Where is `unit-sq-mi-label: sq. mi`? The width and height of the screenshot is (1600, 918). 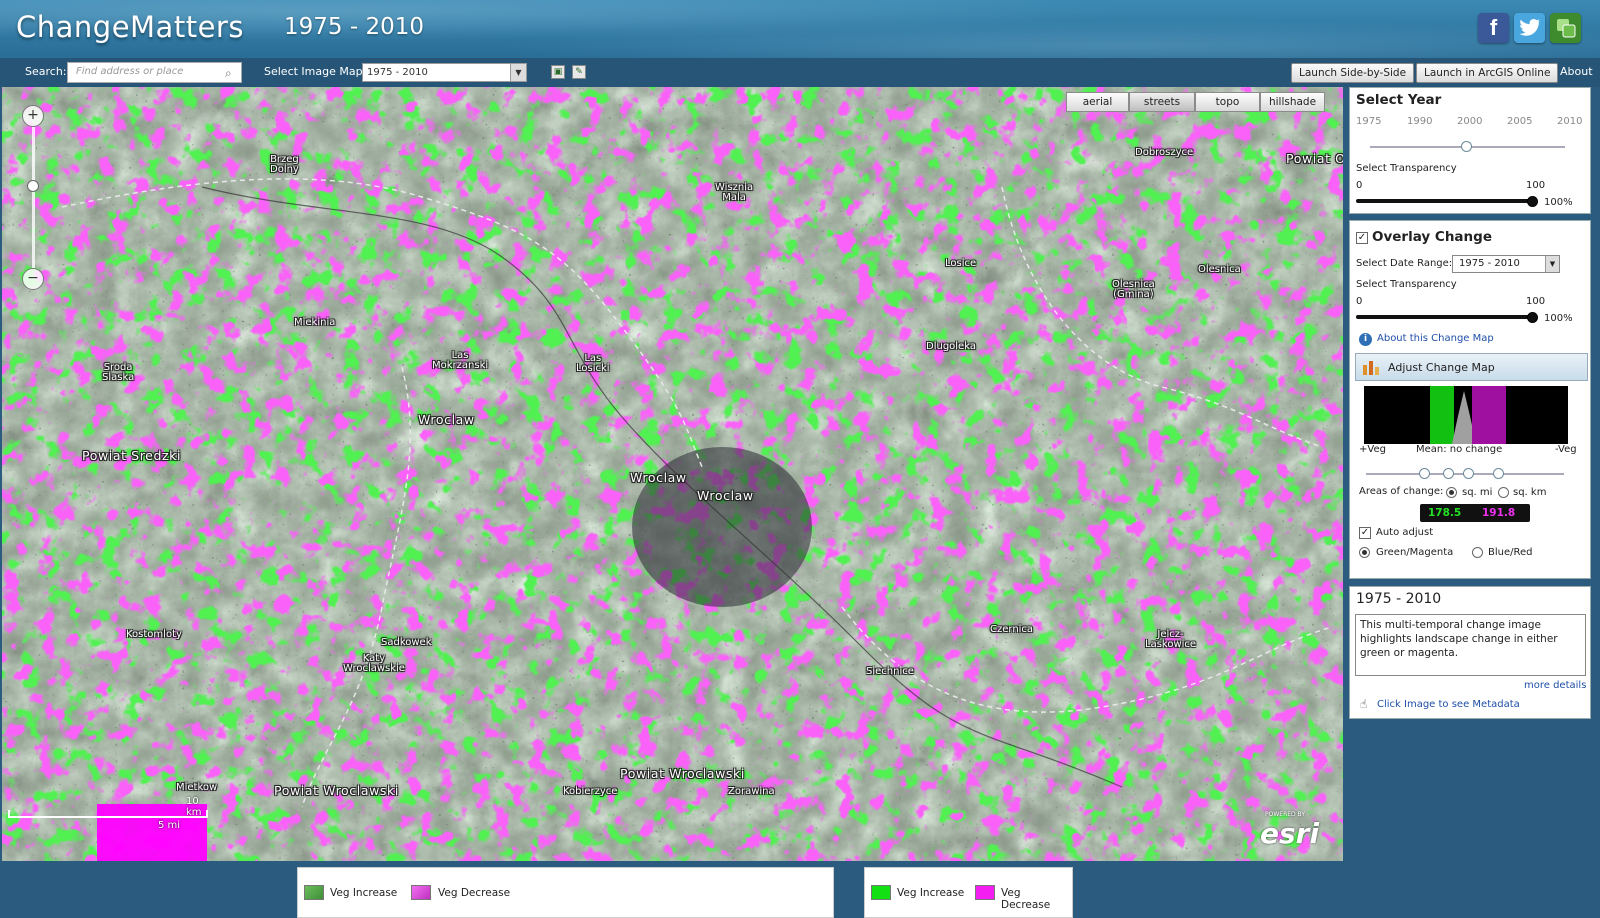
unit-sq-mi-label: sq. mi is located at coordinates (1477, 492).